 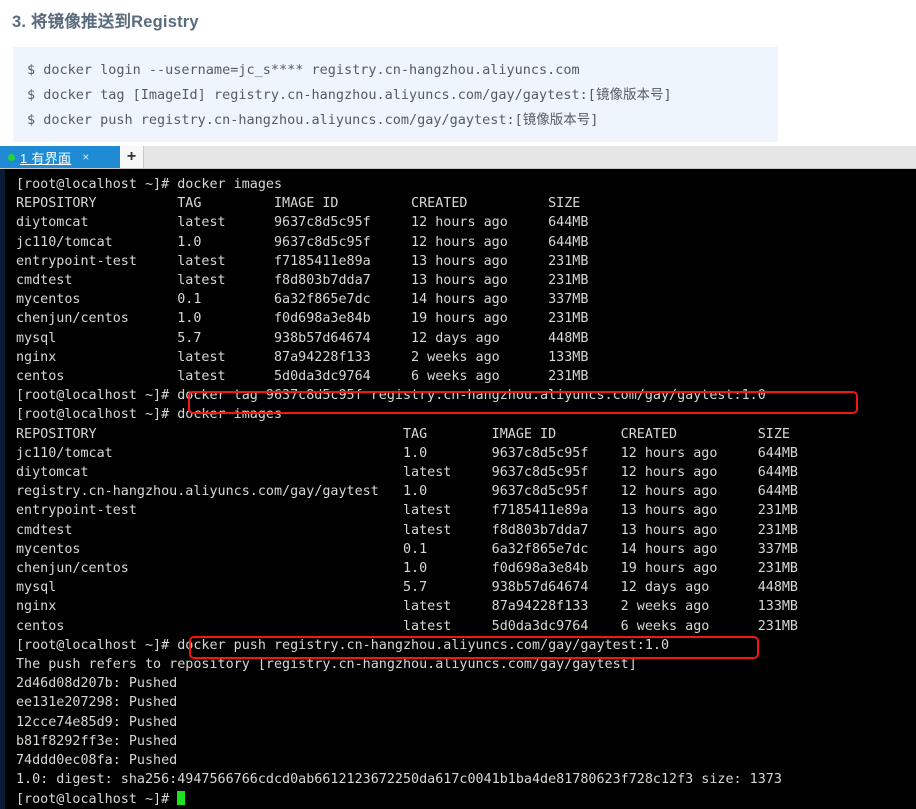 What do you see at coordinates (458, 17) in the screenshot?
I see `article-section: 3. 将镜像推送到Registry` at bounding box center [458, 17].